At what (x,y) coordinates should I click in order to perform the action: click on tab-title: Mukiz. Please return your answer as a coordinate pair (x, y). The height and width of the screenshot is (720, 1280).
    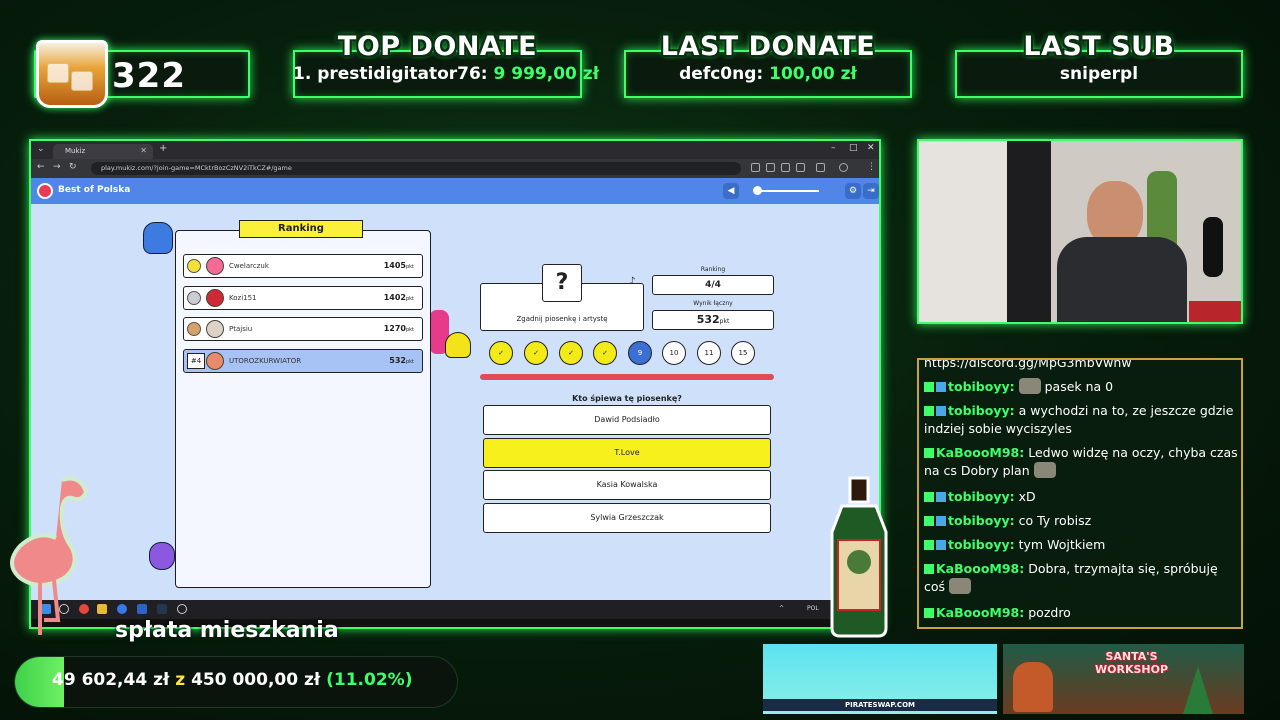
    Looking at the image, I should click on (75, 151).